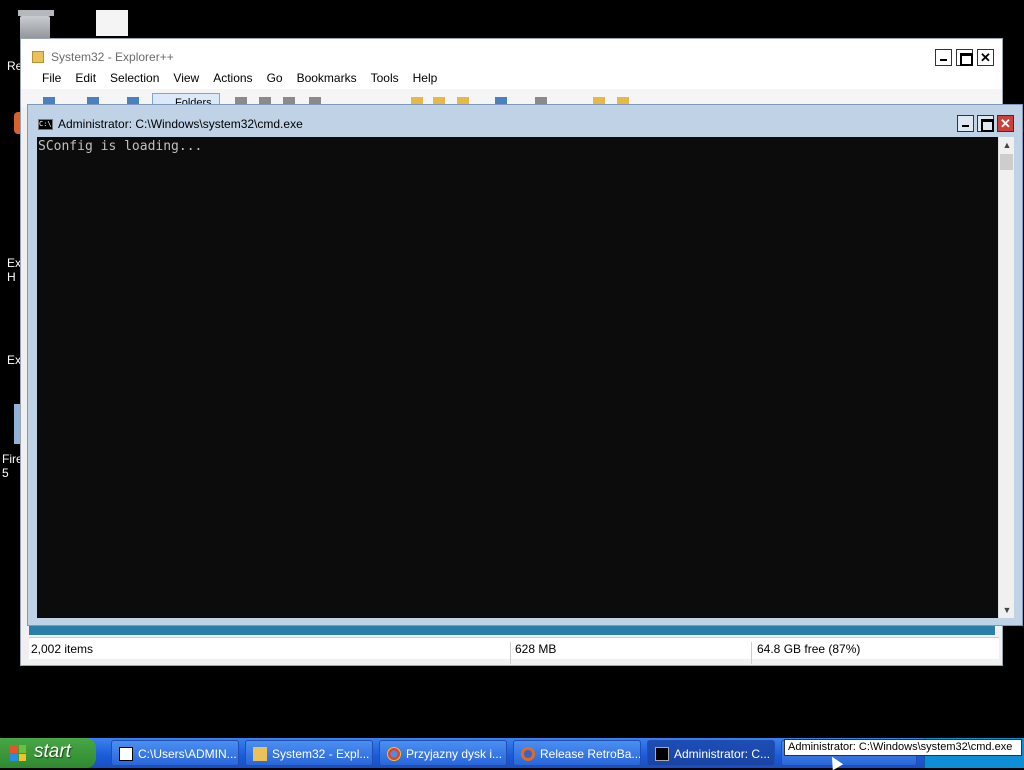 Image resolution: width=1024 pixels, height=770 pixels. What do you see at coordinates (232, 78) in the screenshot?
I see `menu-actions: Actions` at bounding box center [232, 78].